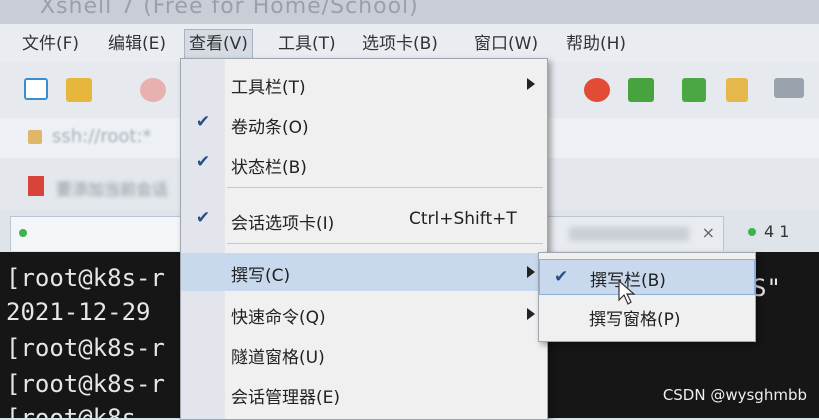  Describe the element at coordinates (218, 44) in the screenshot. I see `menu-view: 查看(V)` at that location.